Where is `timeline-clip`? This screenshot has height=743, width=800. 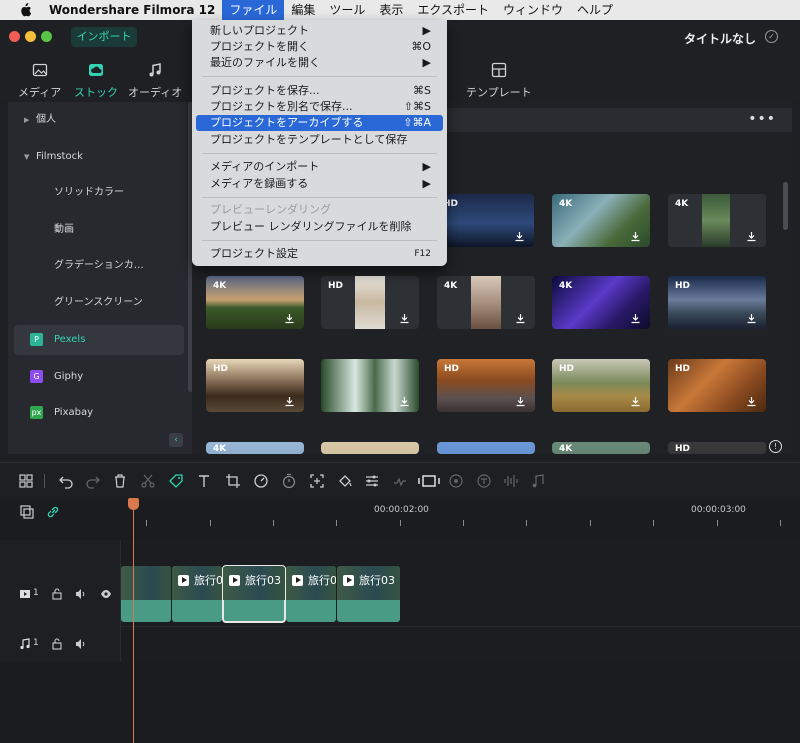 timeline-clip is located at coordinates (146, 594).